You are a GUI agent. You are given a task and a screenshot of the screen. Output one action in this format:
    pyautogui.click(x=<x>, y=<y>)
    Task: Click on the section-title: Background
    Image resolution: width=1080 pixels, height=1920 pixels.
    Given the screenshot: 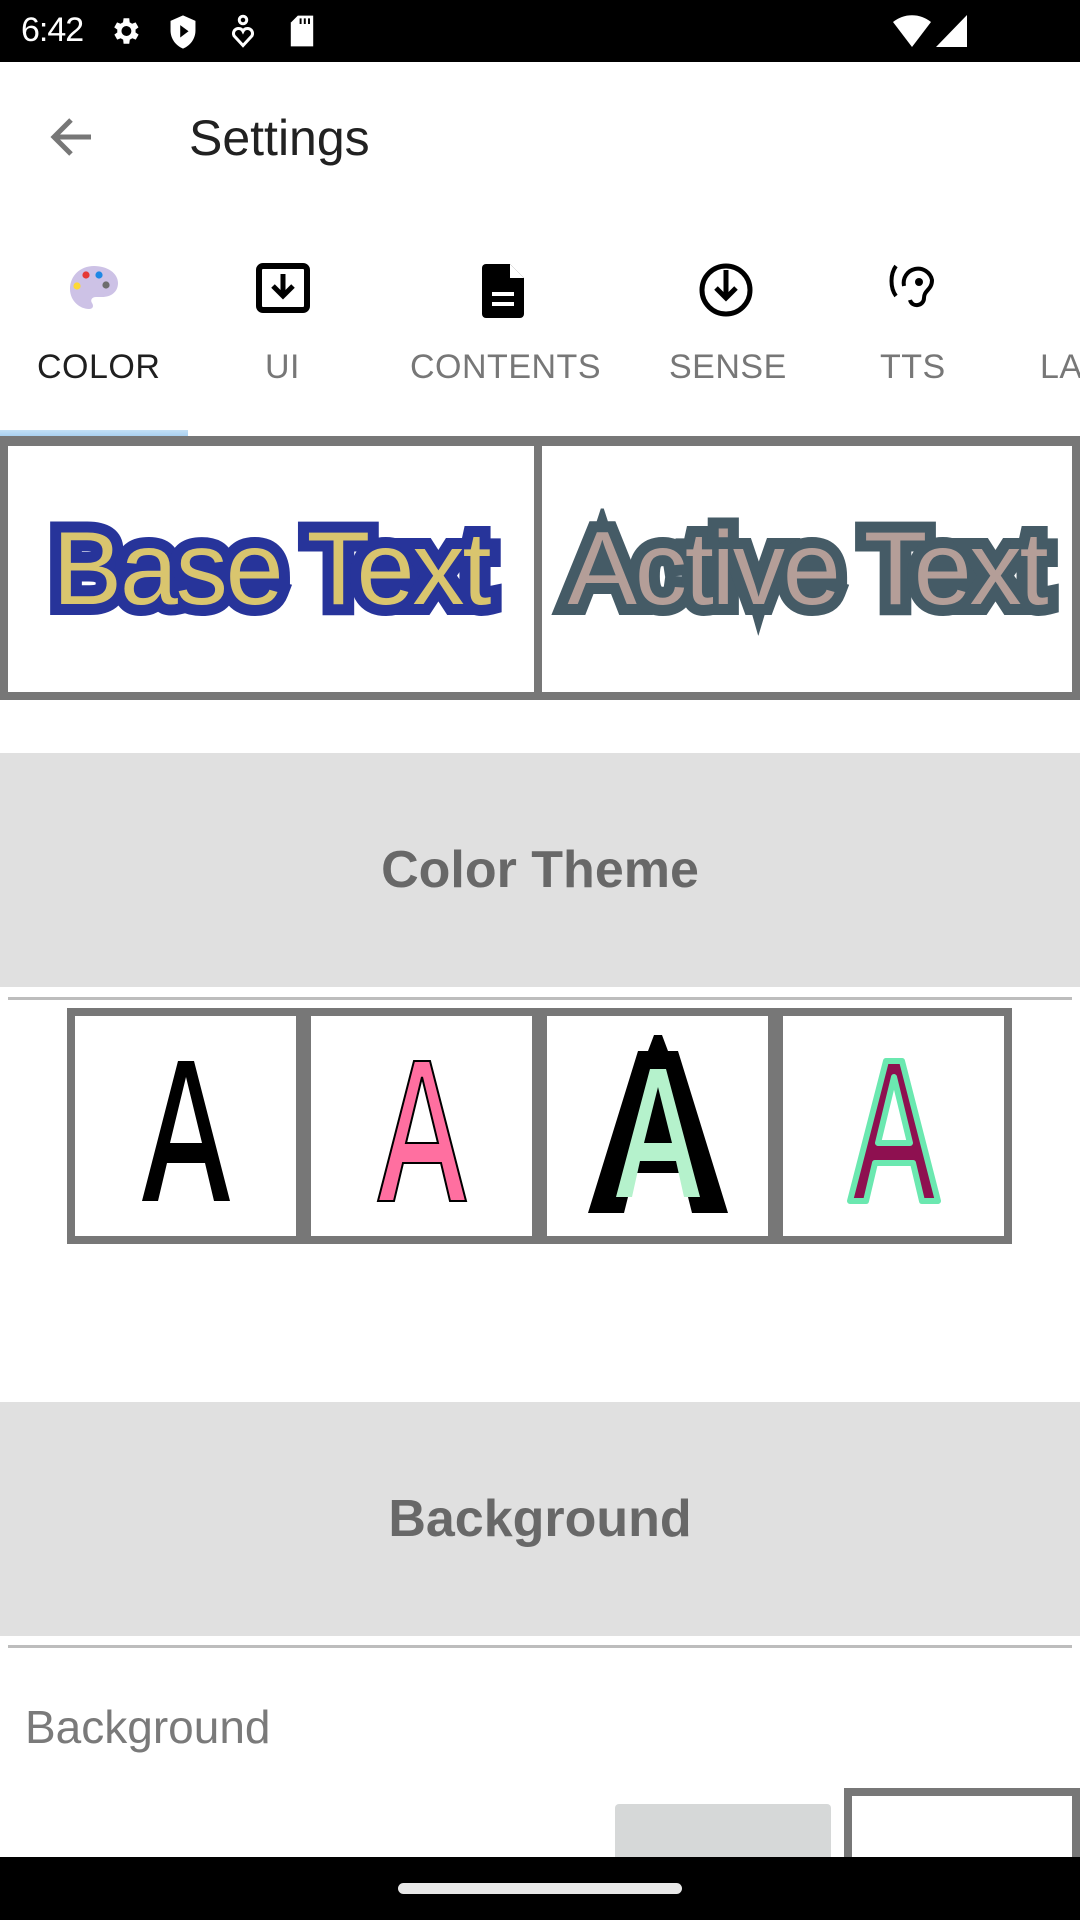 What is the action you would take?
    pyautogui.click(x=540, y=1519)
    